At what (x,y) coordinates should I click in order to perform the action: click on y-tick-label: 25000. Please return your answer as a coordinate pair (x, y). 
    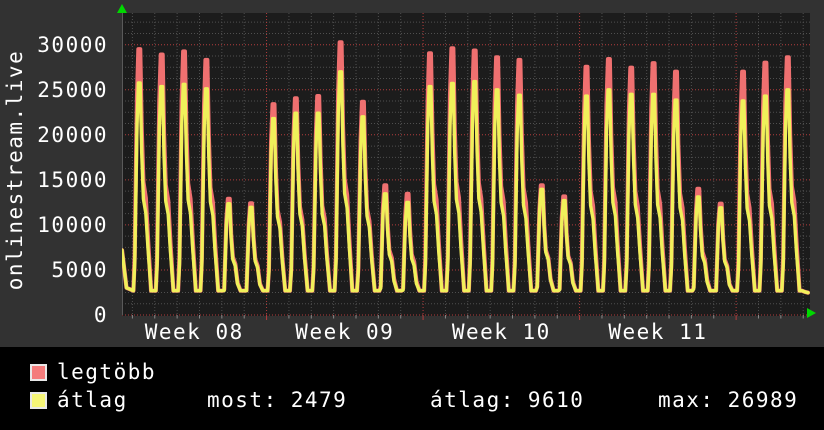
    Looking at the image, I should click on (72, 89).